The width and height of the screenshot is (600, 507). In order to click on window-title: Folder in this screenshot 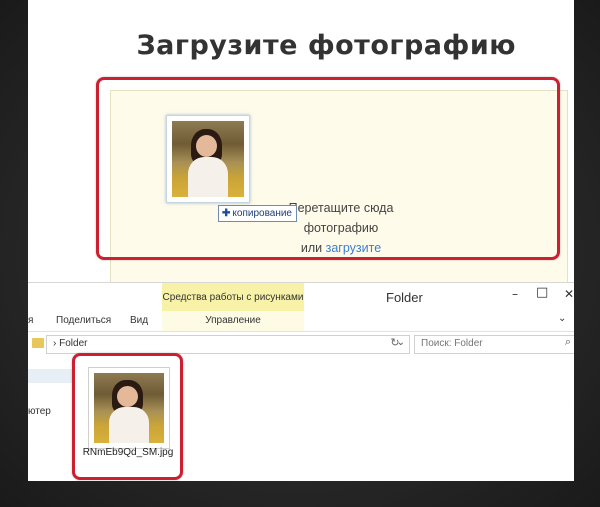, I will do `click(404, 297)`.